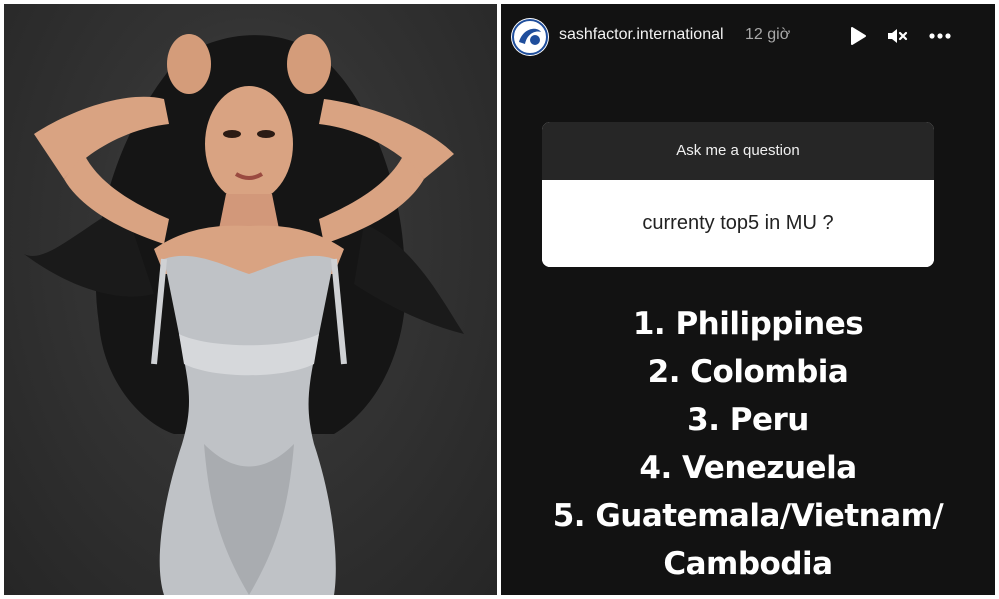 The height and width of the screenshot is (599, 999). What do you see at coordinates (748, 372) in the screenshot?
I see `ranking-item: 2. Colombia` at bounding box center [748, 372].